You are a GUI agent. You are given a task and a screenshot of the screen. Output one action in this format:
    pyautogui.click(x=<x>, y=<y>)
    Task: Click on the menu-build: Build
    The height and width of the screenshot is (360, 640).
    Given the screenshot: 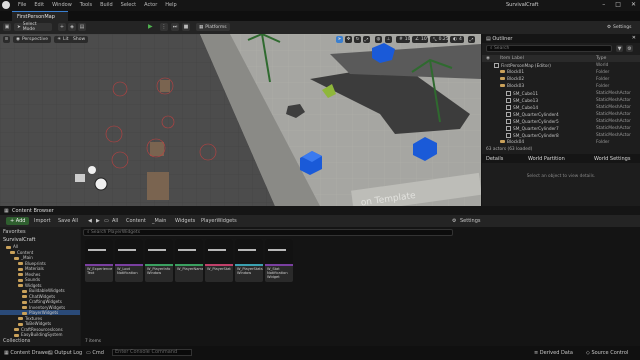 What is the action you would take?
    pyautogui.click(x=106, y=5)
    